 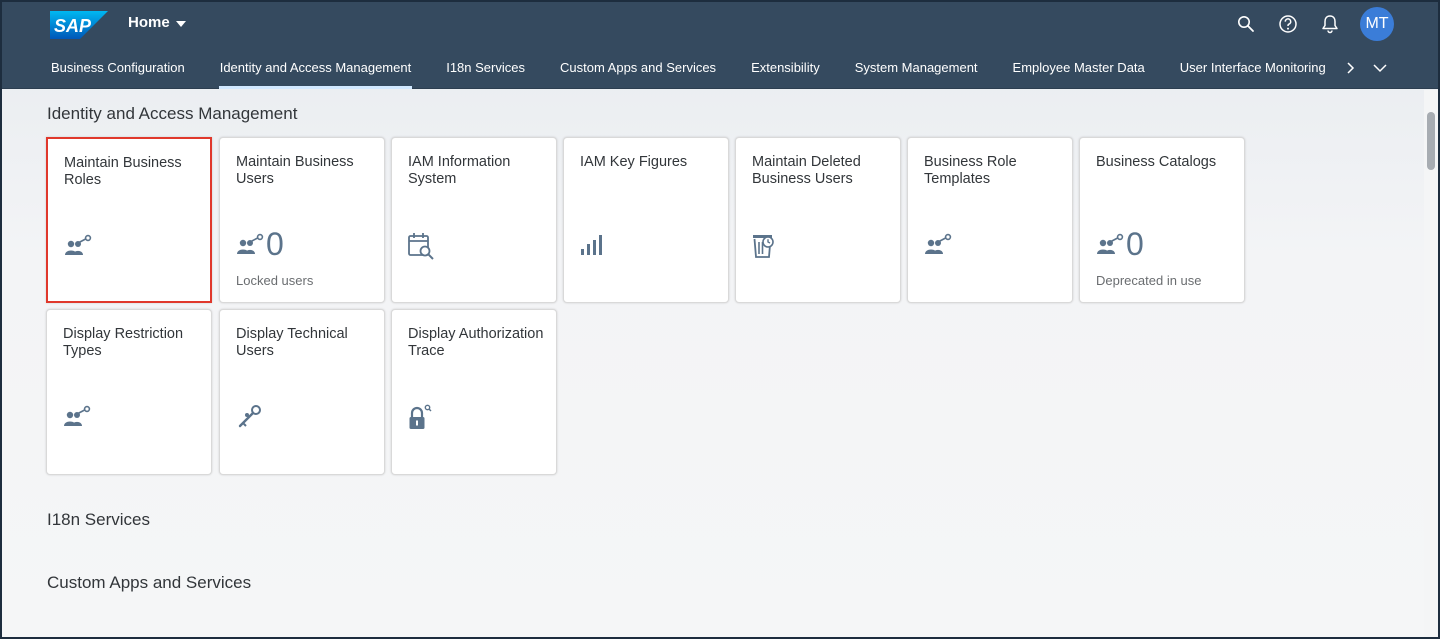 I want to click on tile-title: IAM Information System, so click(x=459, y=170).